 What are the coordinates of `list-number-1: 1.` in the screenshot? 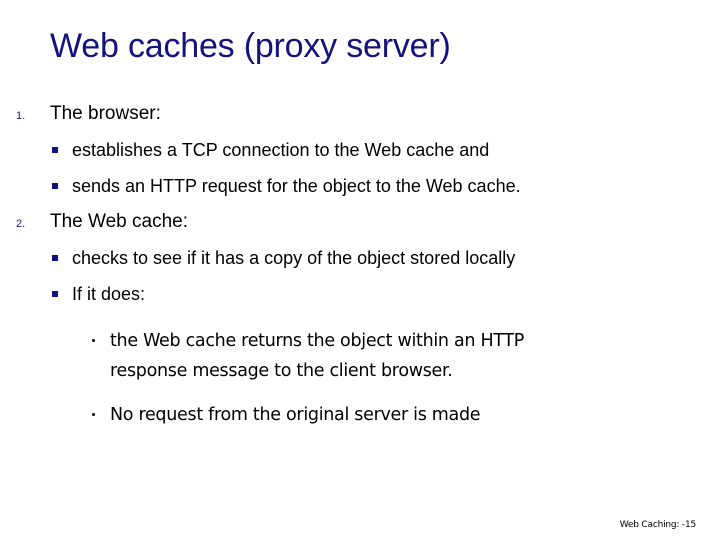 It's located at (21, 116).